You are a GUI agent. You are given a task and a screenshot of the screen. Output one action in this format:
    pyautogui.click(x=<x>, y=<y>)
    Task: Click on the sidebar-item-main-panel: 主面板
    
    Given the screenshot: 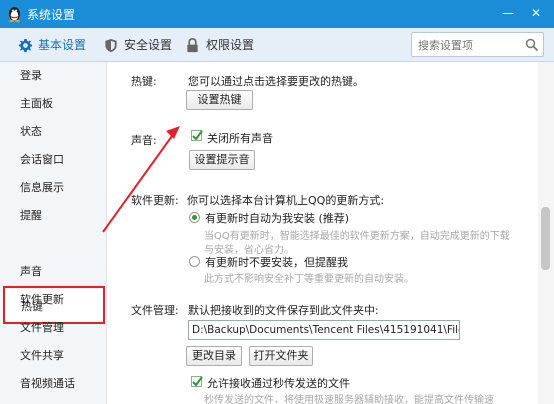 What is the action you would take?
    pyautogui.click(x=53, y=104)
    